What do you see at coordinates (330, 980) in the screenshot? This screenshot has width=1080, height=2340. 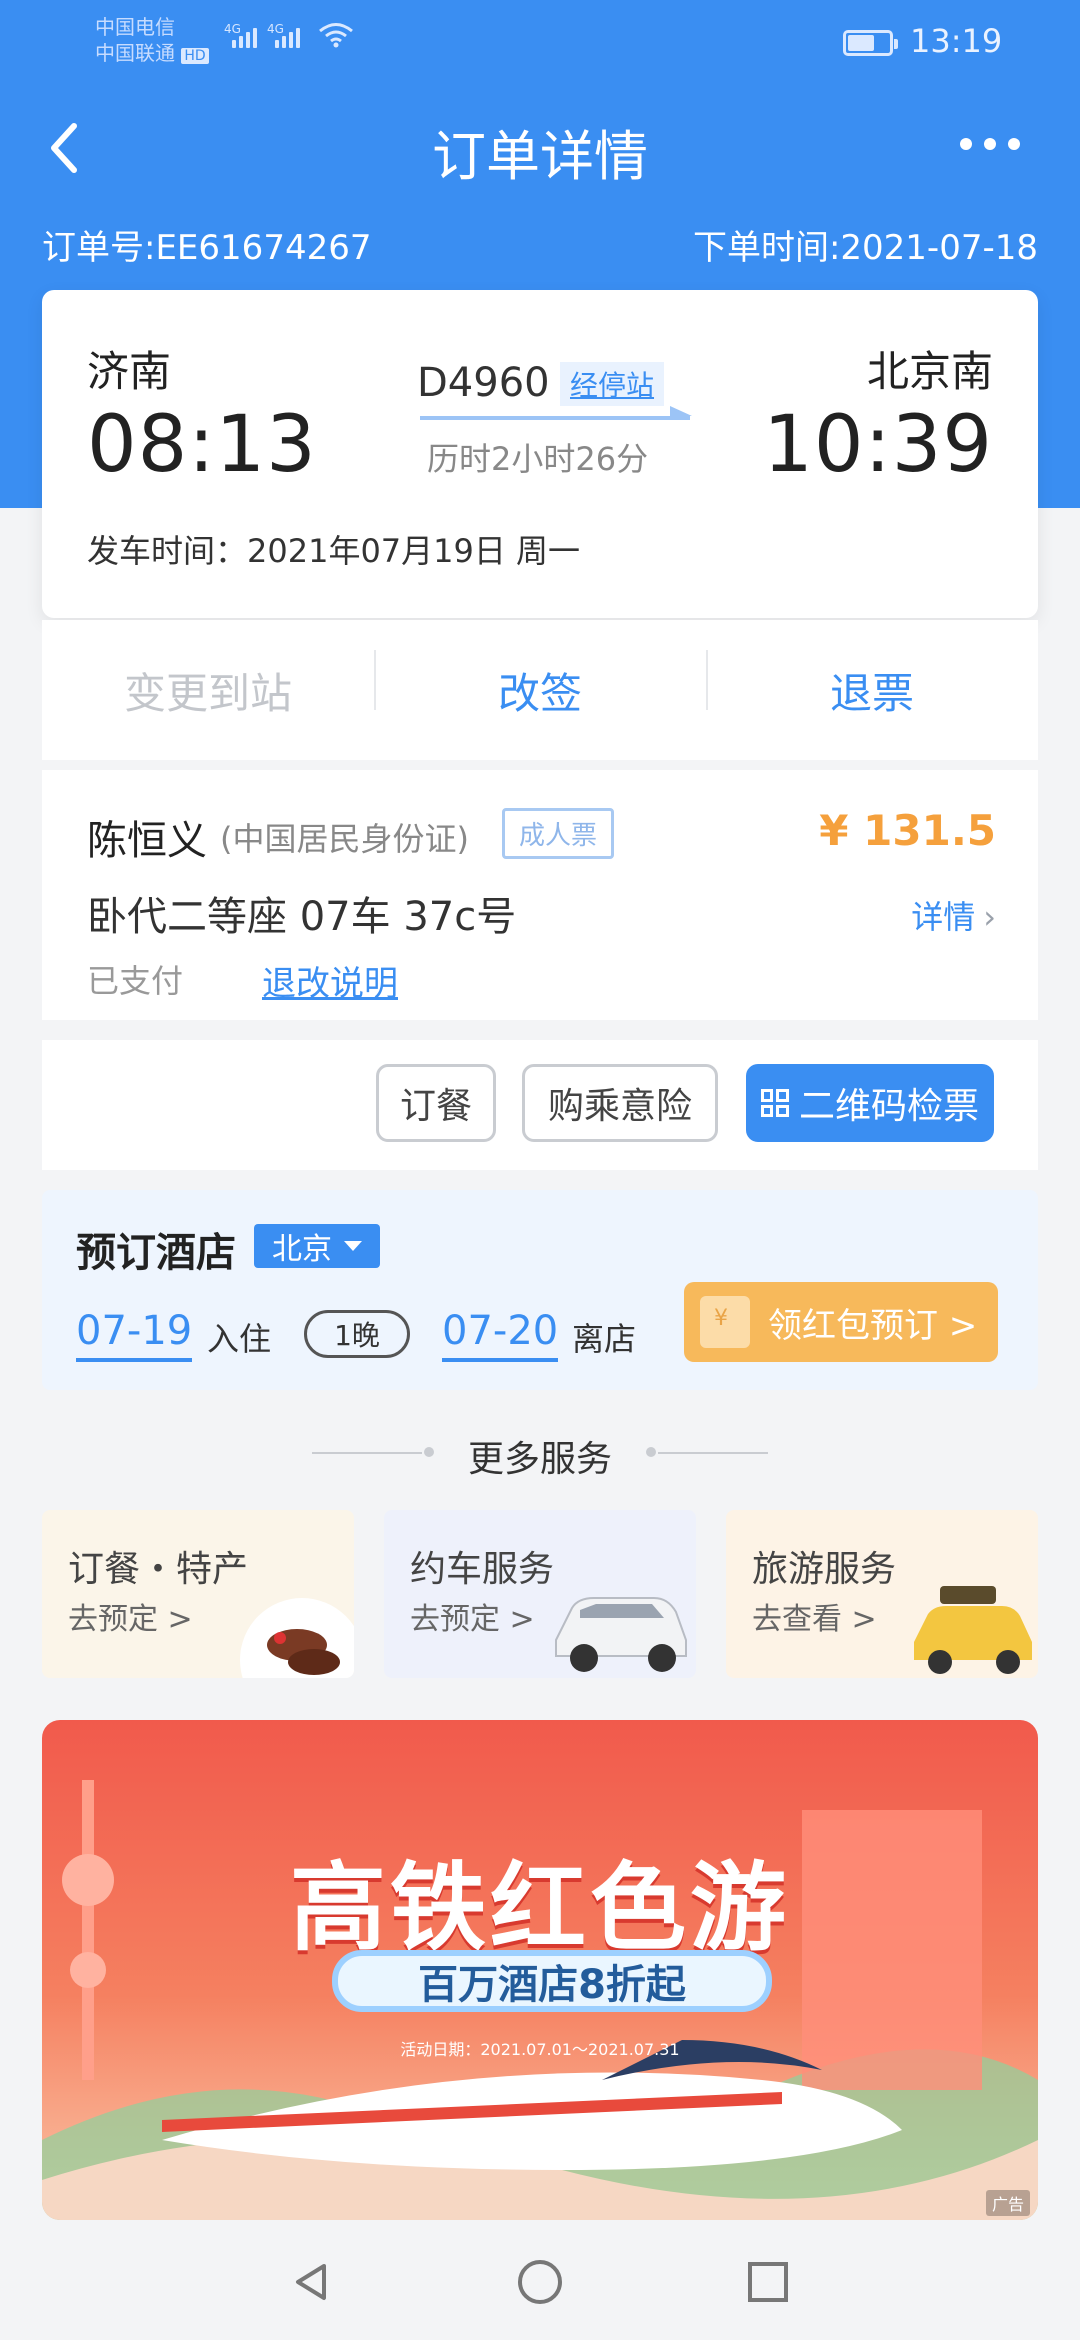 I see `refund-rules-link: 退改说明` at bounding box center [330, 980].